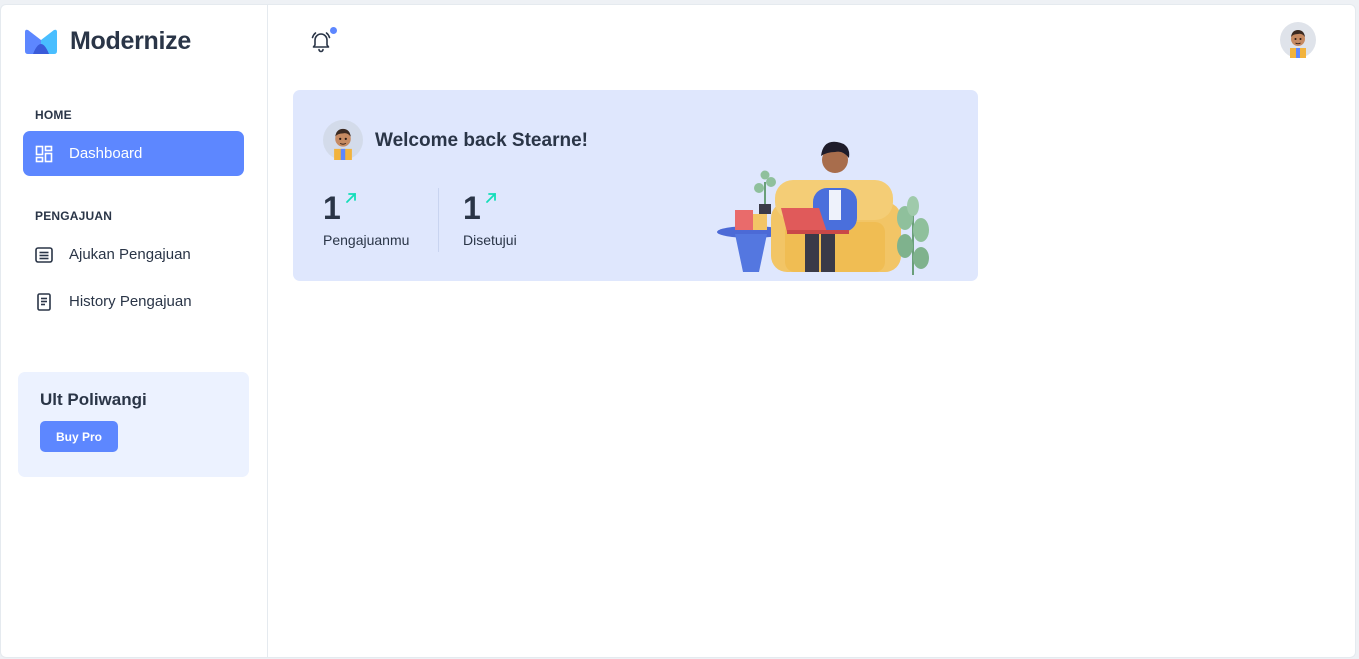  What do you see at coordinates (438, 220) in the screenshot?
I see `stat-divider` at bounding box center [438, 220].